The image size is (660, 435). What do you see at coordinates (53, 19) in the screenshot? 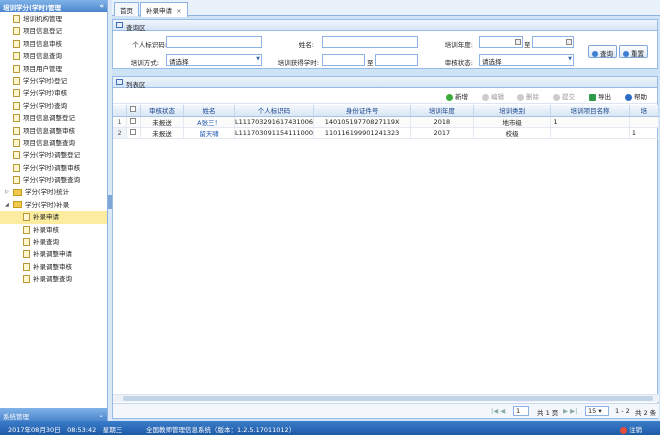
I see `sidebar-item-0: 培训机构管理` at bounding box center [53, 19].